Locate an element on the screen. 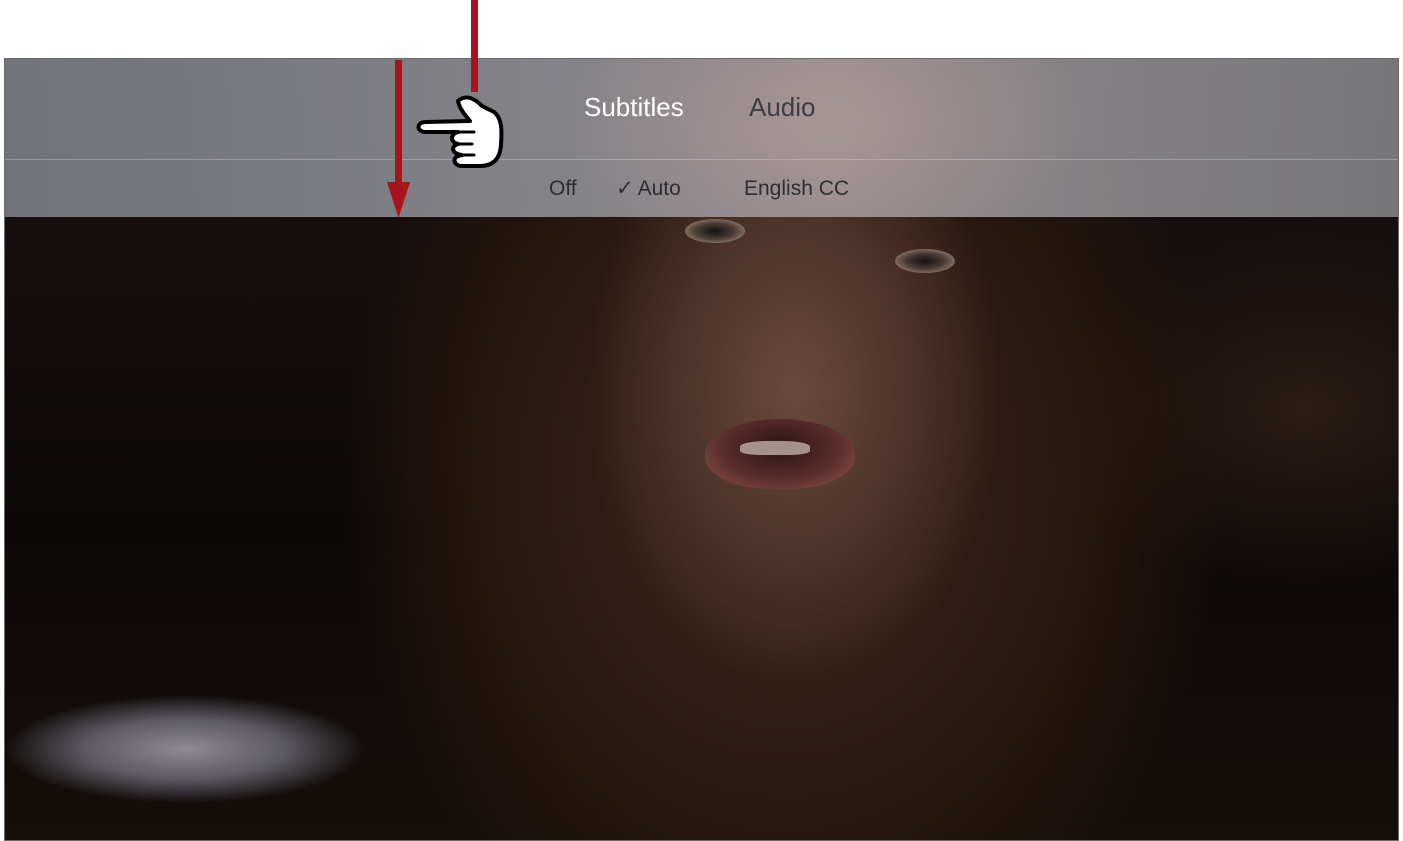  subtitle-option-auto: ✓ Auto is located at coordinates (648, 189).